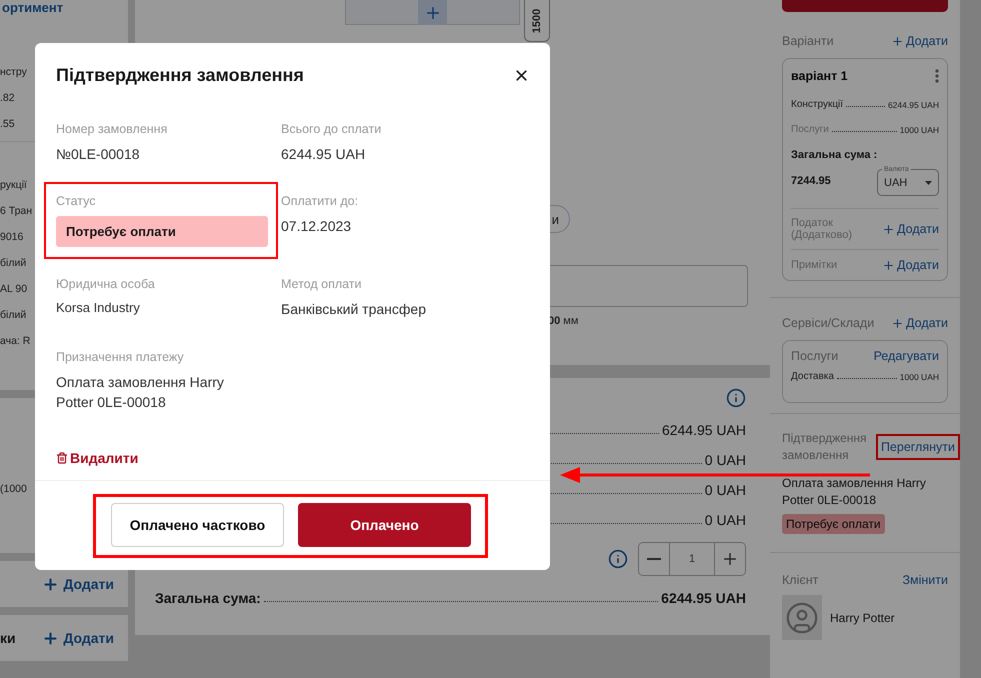 Image resolution: width=981 pixels, height=678 pixels. What do you see at coordinates (928, 182) in the screenshot?
I see `caret-icon` at bounding box center [928, 182].